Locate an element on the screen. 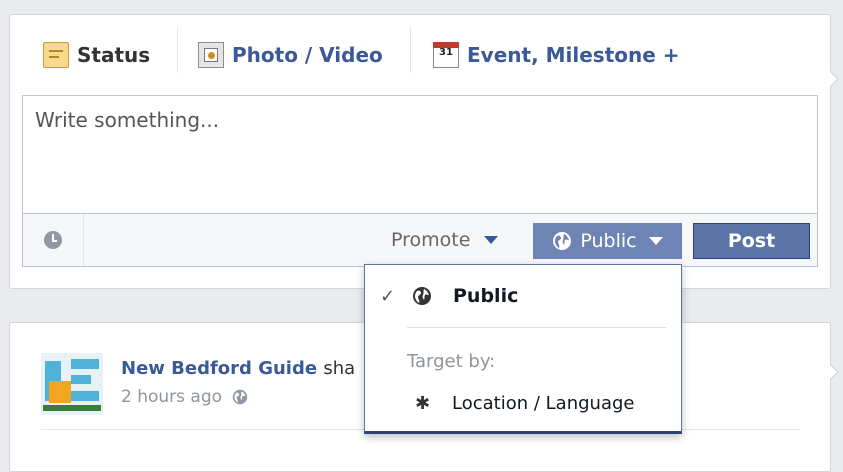 The width and height of the screenshot is (843, 472). page-name-link: New Bedford Guide sha is located at coordinates (238, 368).